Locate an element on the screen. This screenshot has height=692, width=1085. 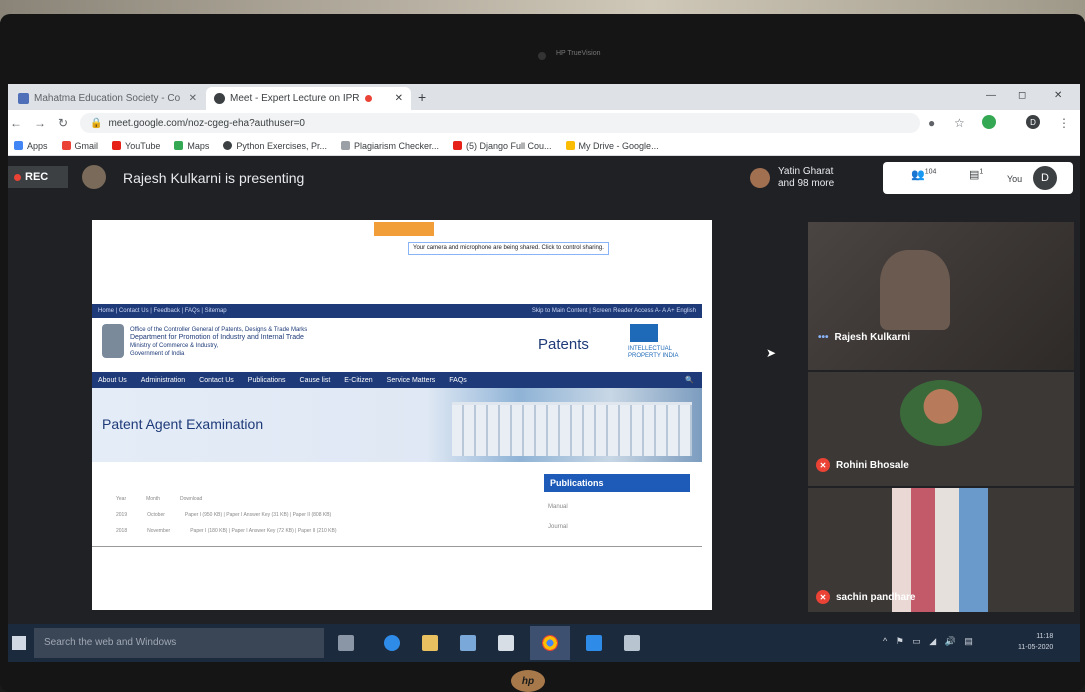
publication-link: Manual is located at coordinates (558, 507).